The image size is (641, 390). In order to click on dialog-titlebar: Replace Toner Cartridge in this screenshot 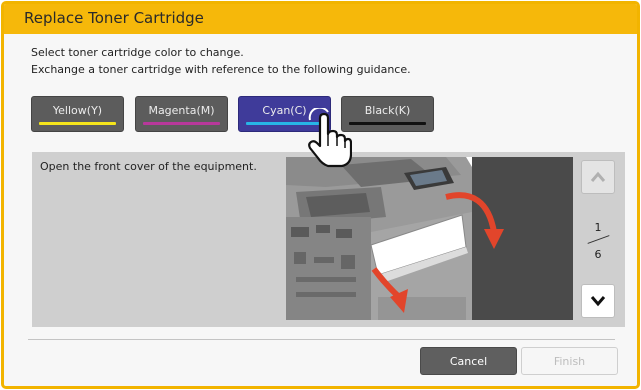, I will do `click(320, 19)`.